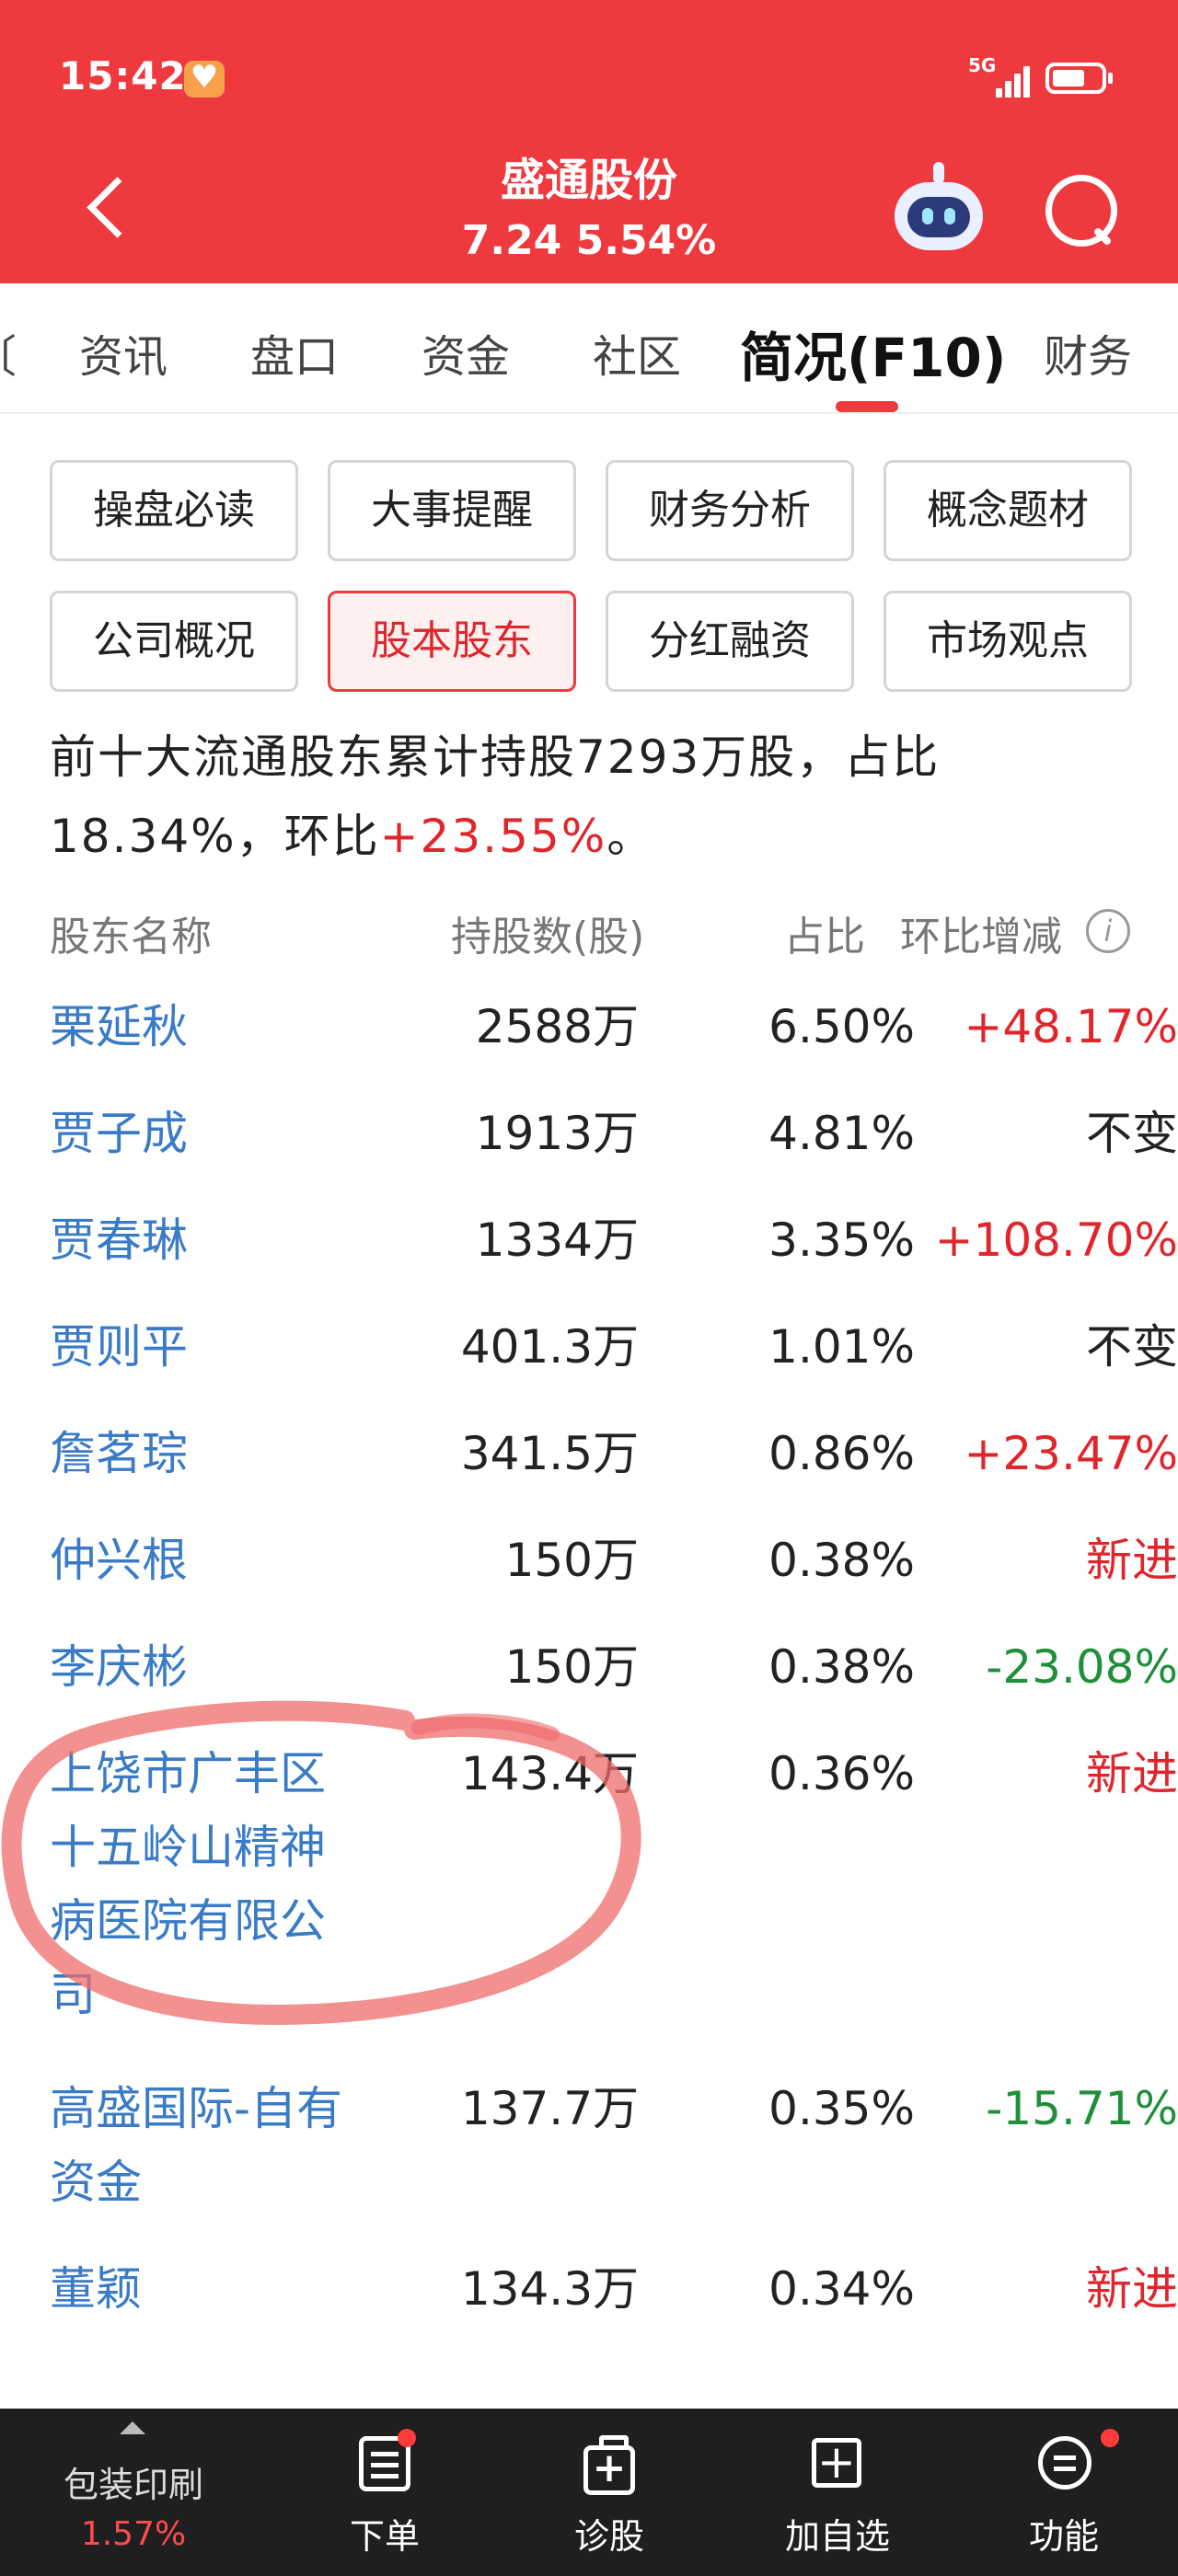 The image size is (1178, 2576). I want to click on table-header: 股东名称 持股数(股) 占比 环比增减 i, so click(591, 941).